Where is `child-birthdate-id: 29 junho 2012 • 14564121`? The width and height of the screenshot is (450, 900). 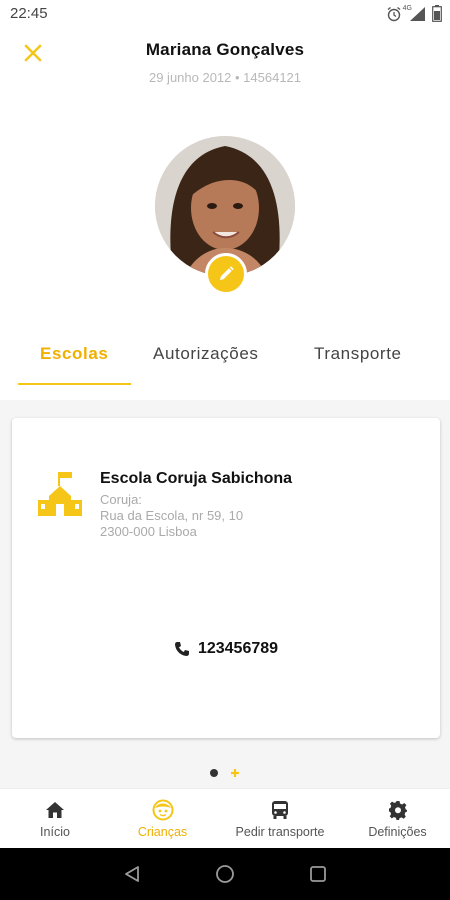
child-birthdate-id: 29 junho 2012 • 14564121 is located at coordinates (225, 77).